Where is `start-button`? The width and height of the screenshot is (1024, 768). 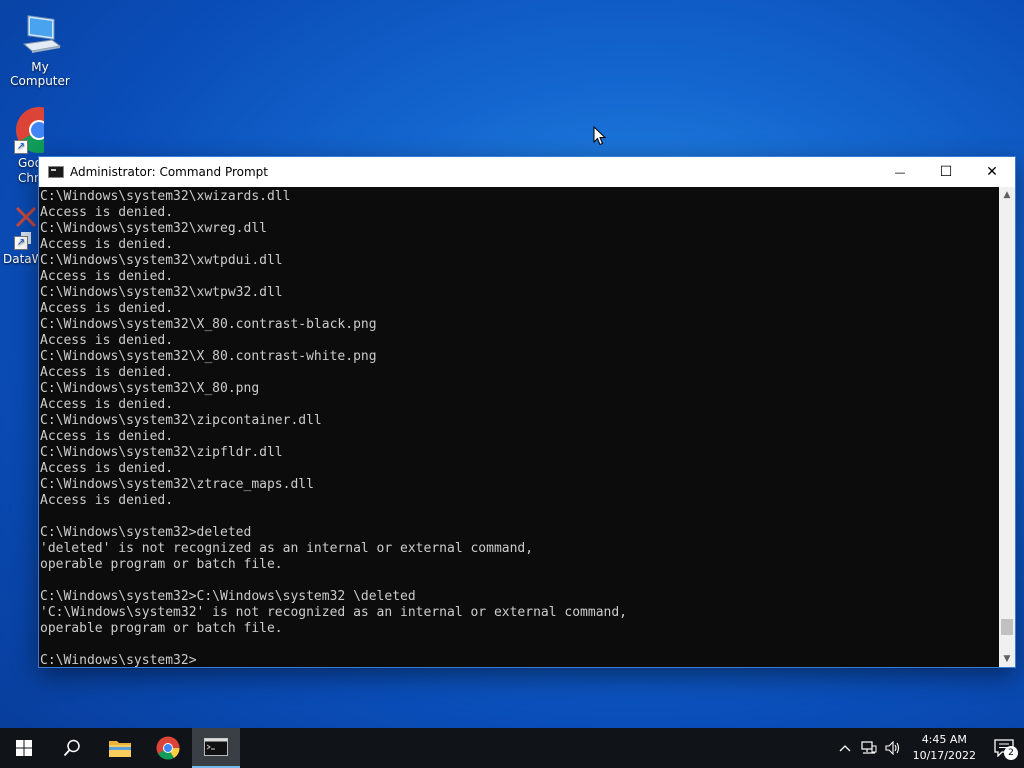
start-button is located at coordinates (24, 748).